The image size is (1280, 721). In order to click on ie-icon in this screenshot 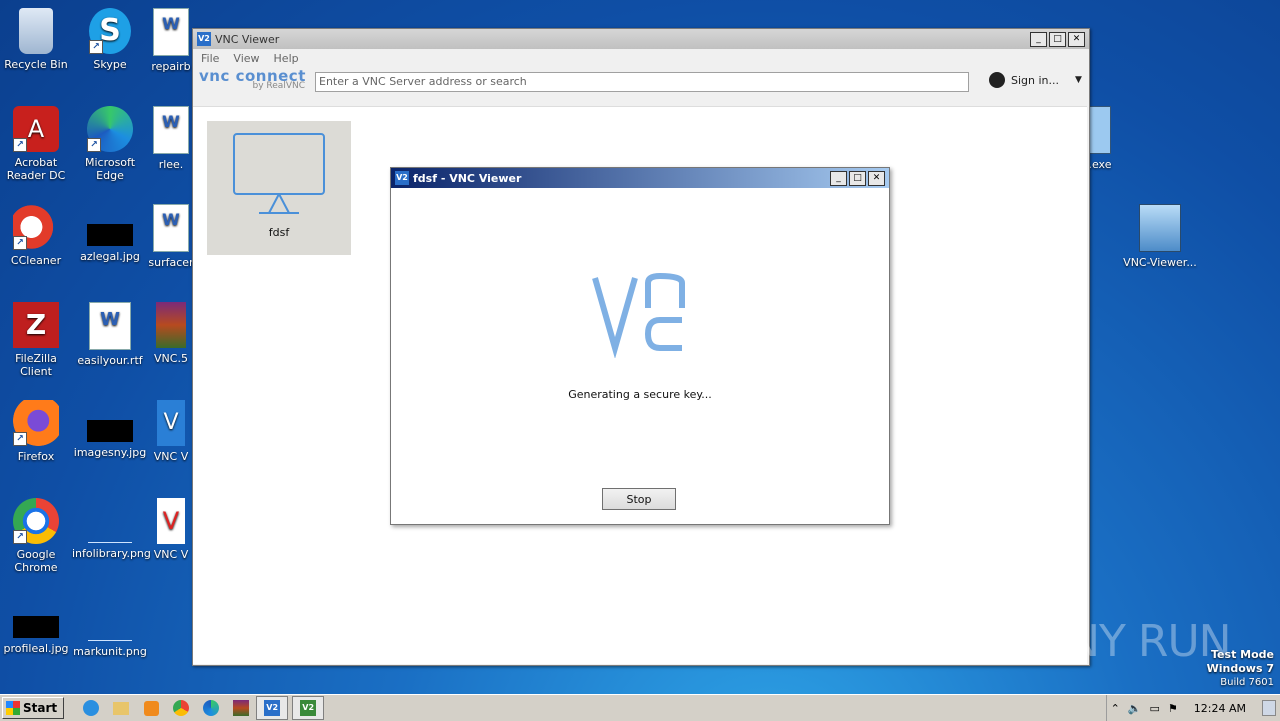, I will do `click(91, 708)`.